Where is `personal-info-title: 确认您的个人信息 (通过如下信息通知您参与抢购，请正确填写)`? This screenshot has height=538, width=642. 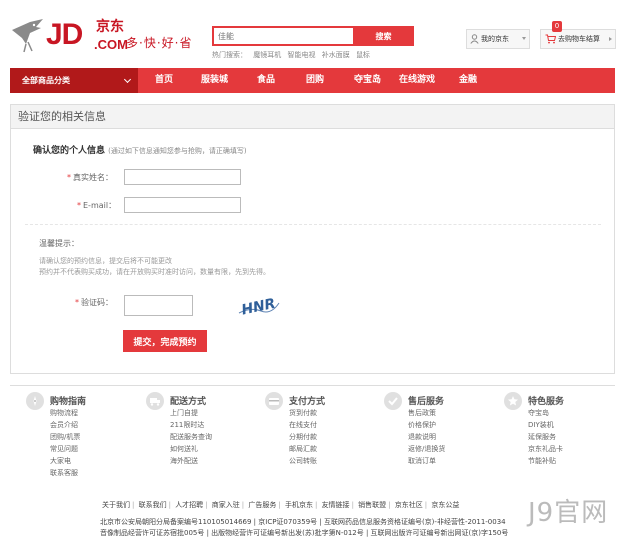
personal-info-title: 确认您的个人信息 (通过如下信息通知您参与抢购，请正确填写) is located at coordinates (140, 149).